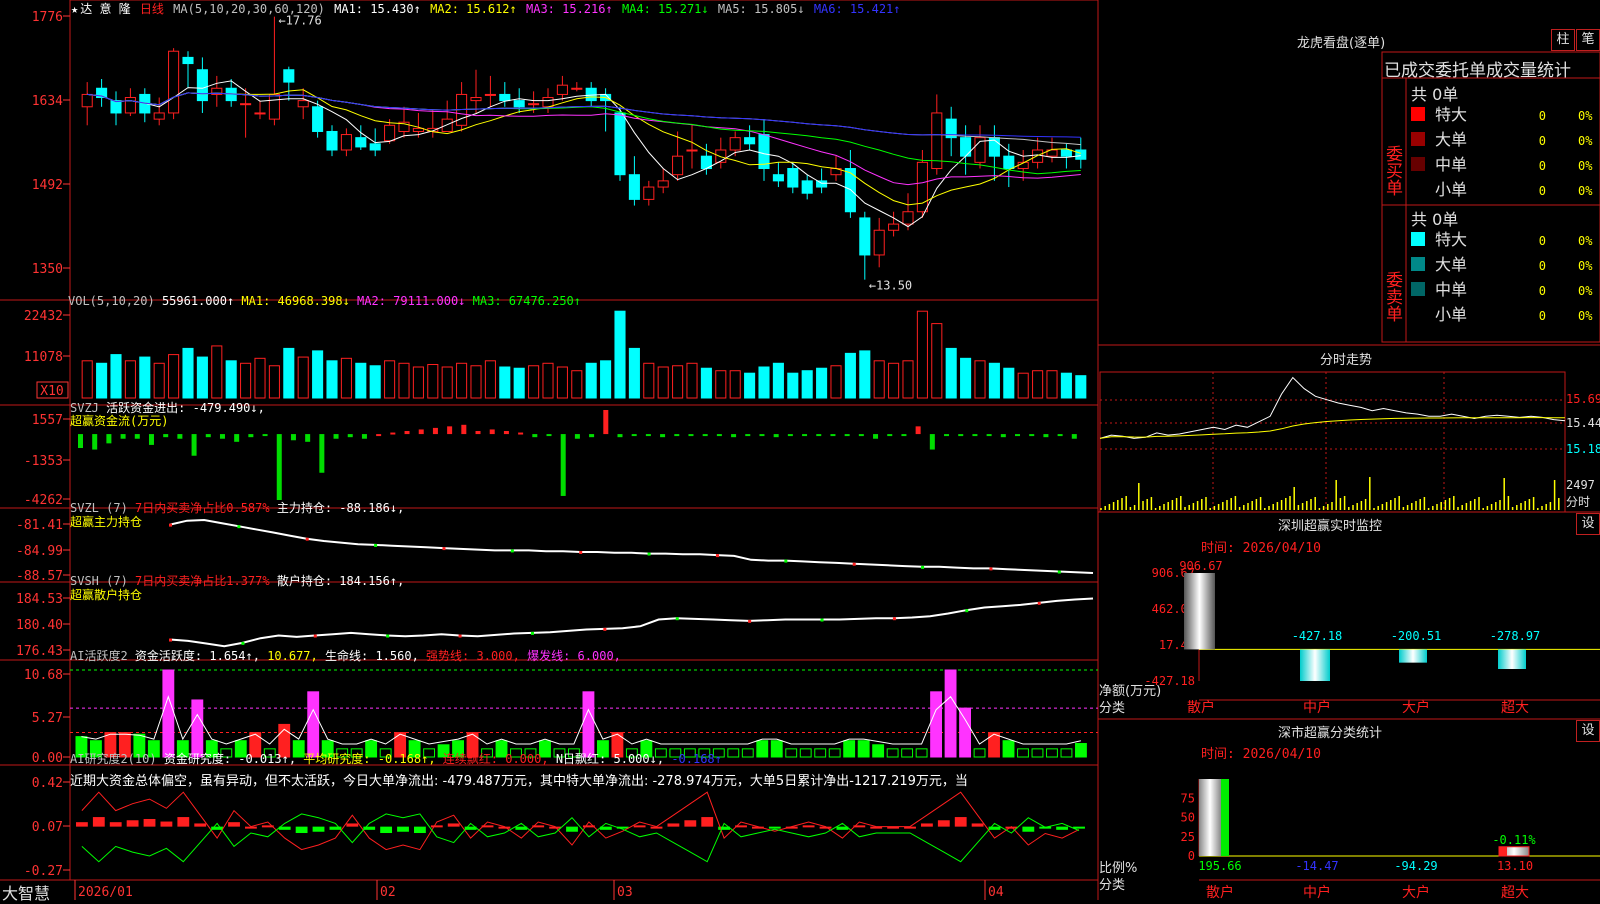 This screenshot has width=1600, height=904. I want to click on sz-xlabel: 分类, so click(1112, 708).